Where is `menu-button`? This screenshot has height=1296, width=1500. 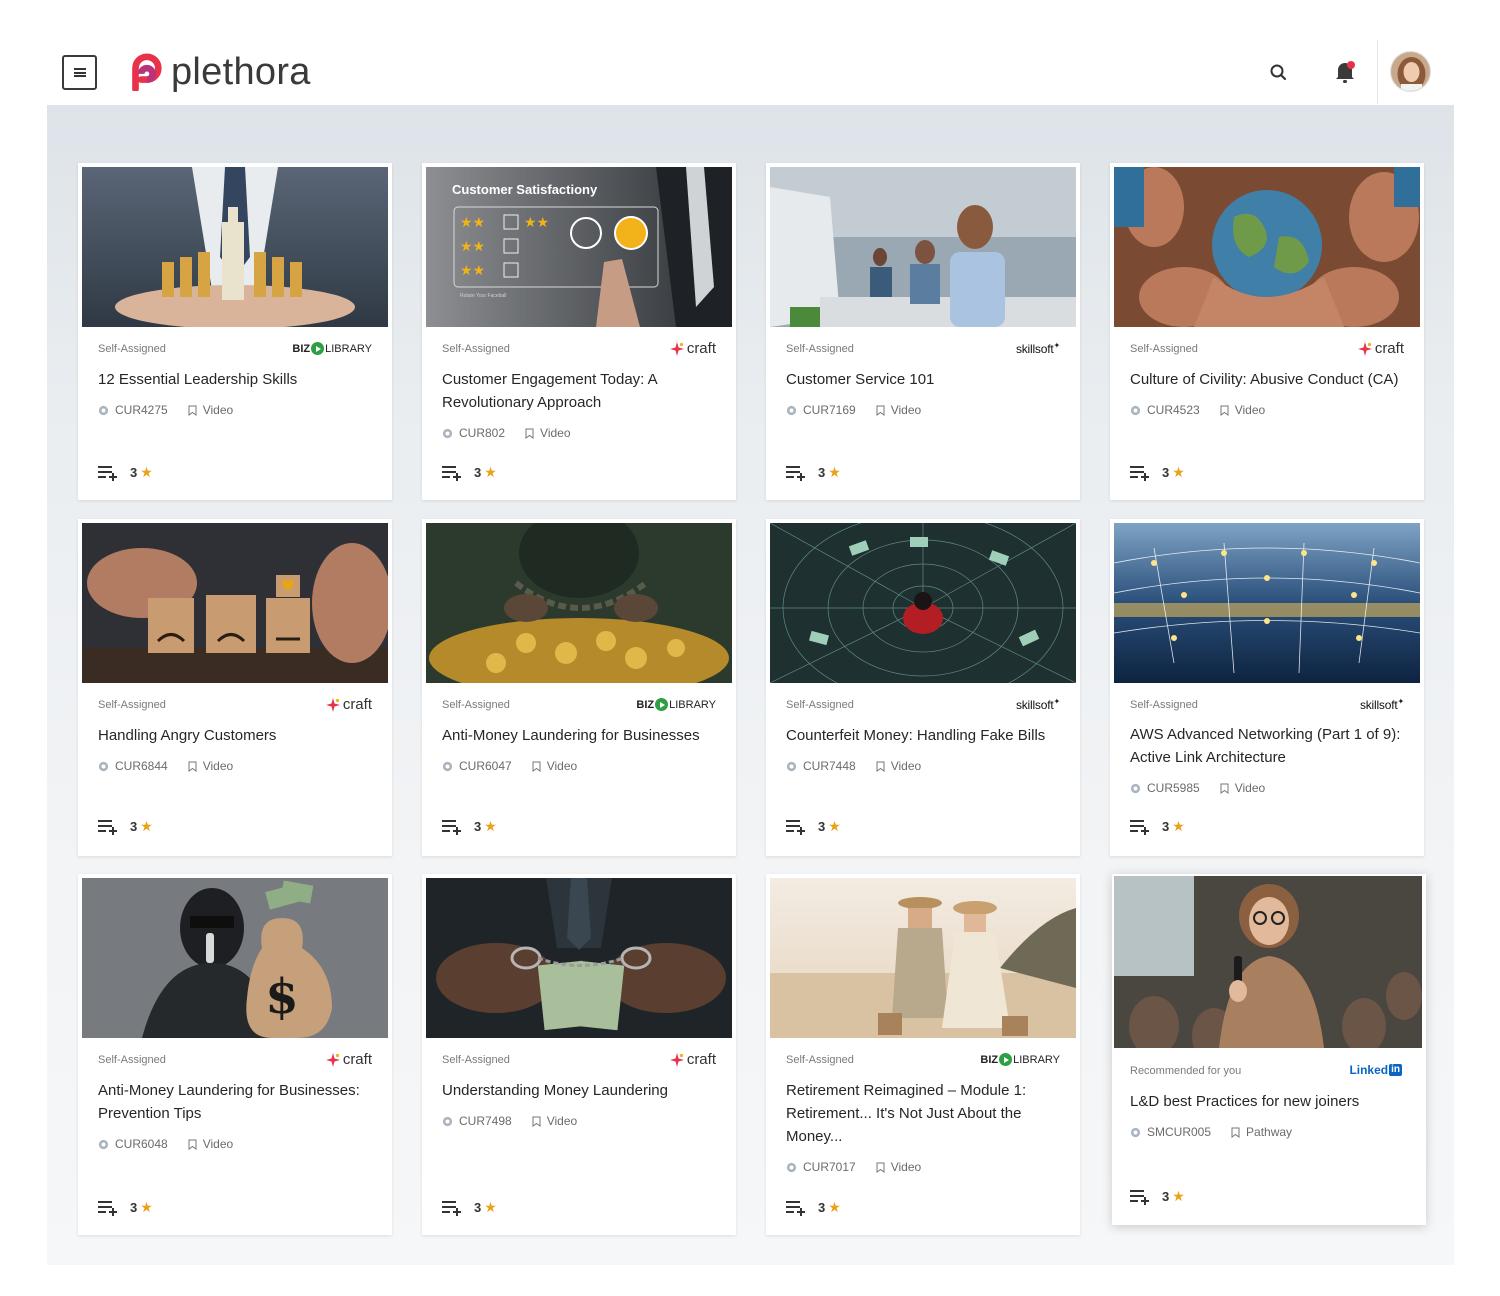
menu-button is located at coordinates (79, 72).